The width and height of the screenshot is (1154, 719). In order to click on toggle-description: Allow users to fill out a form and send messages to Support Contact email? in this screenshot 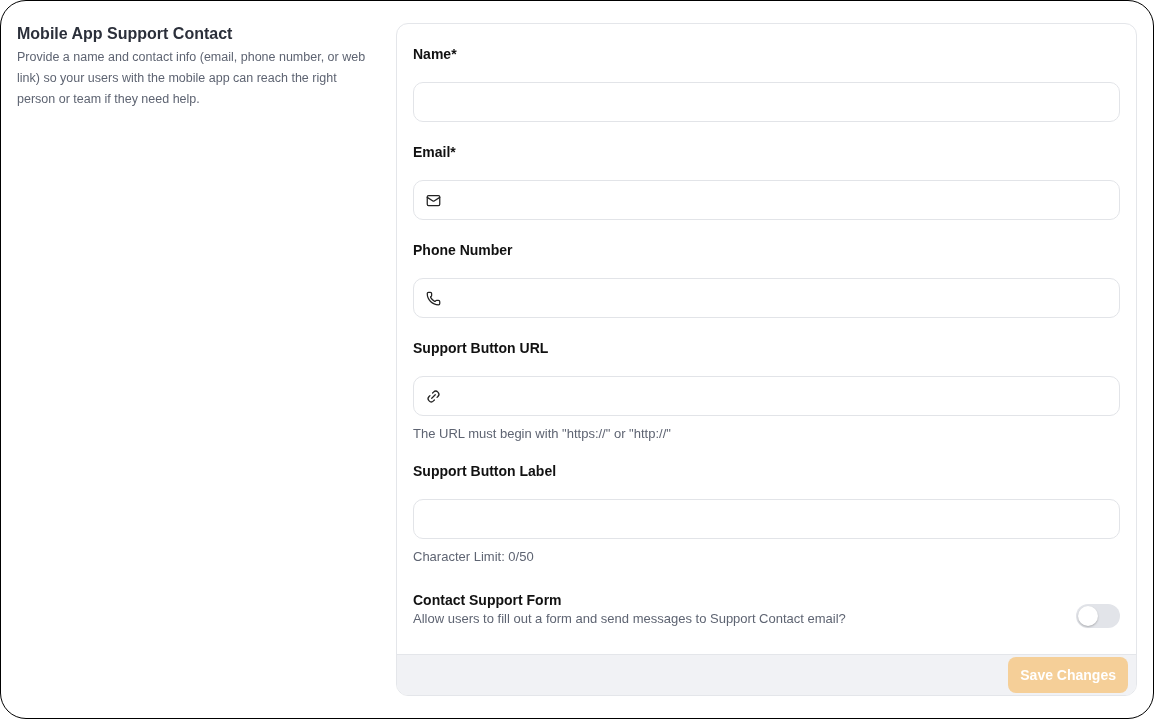, I will do `click(629, 618)`.